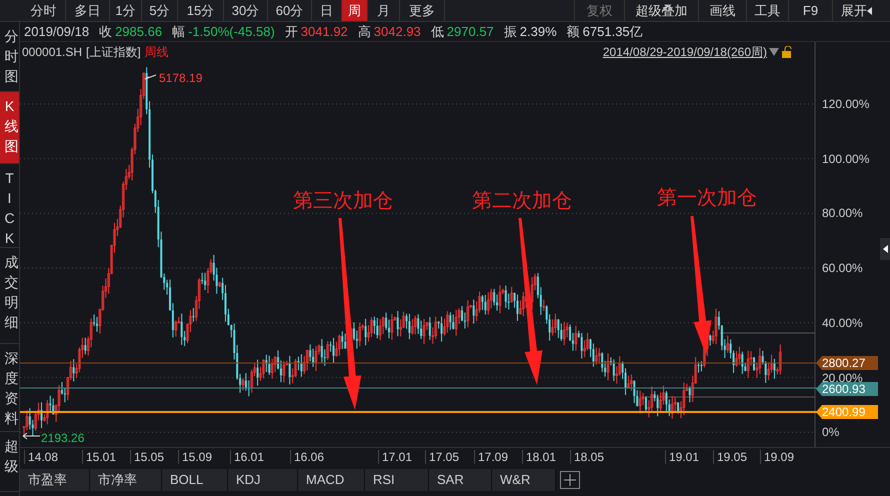 The width and height of the screenshot is (890, 496). I want to click on quote-label: 振, so click(510, 31).